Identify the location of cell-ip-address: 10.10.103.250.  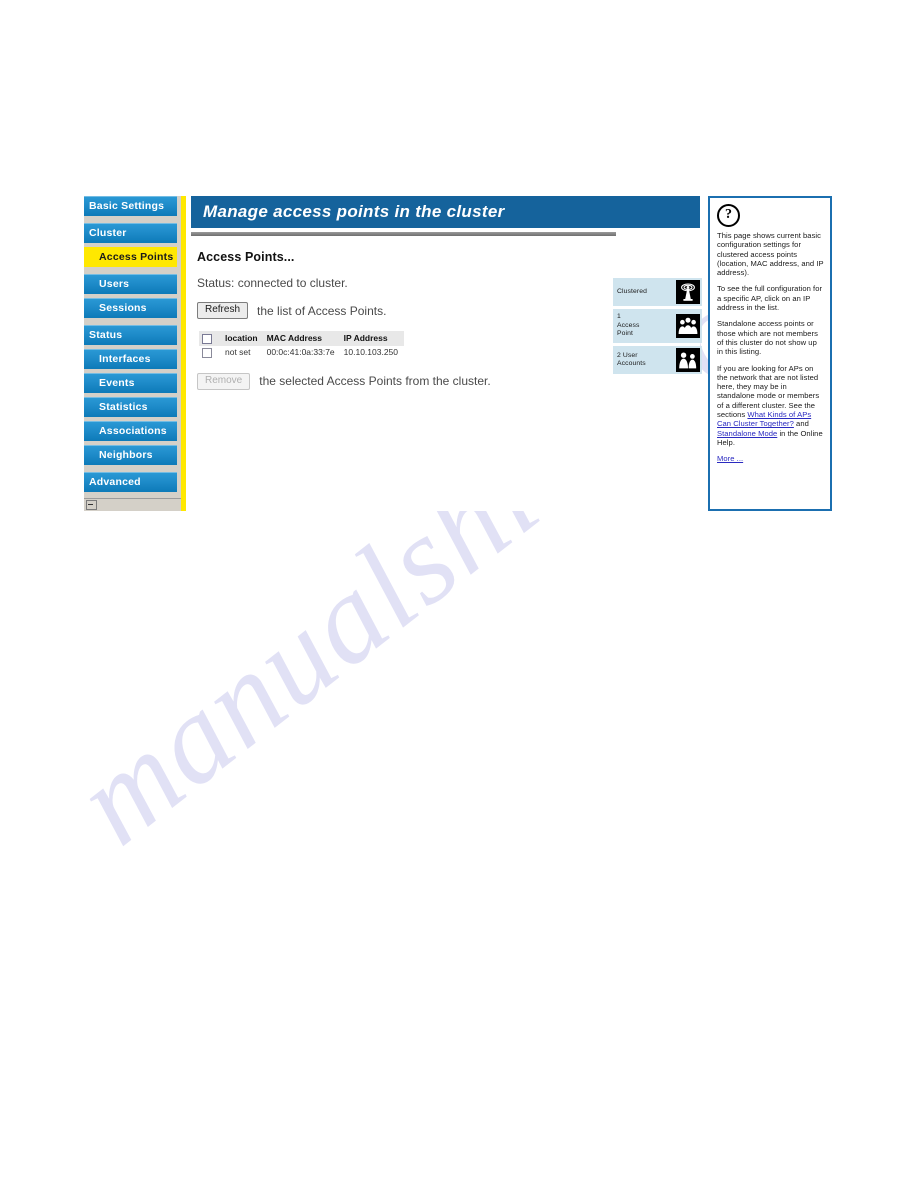
(372, 352).